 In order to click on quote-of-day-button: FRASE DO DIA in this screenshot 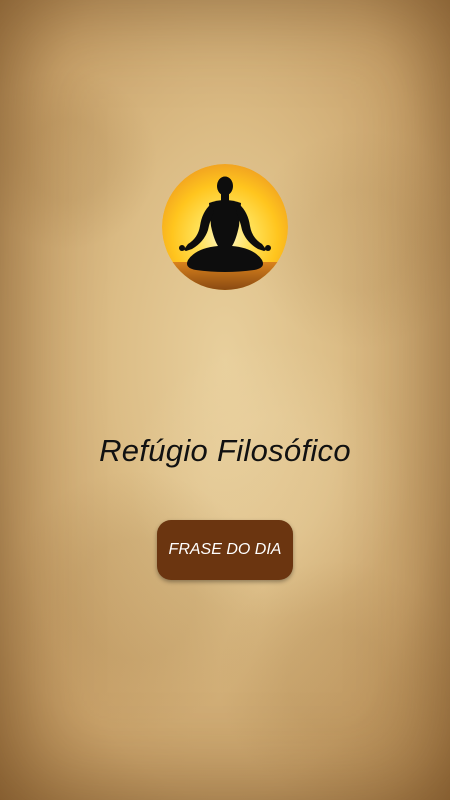, I will do `click(225, 550)`.